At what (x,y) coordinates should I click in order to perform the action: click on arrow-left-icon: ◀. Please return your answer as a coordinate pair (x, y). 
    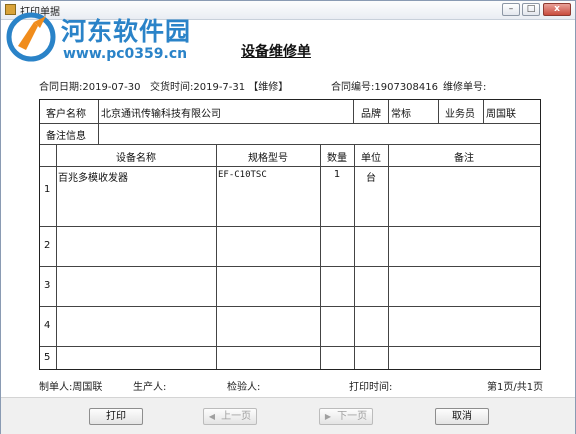
    Looking at the image, I should click on (212, 416).